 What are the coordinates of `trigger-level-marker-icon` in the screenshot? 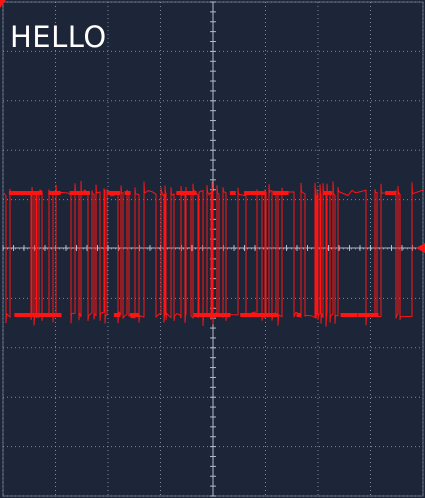 It's located at (420, 248).